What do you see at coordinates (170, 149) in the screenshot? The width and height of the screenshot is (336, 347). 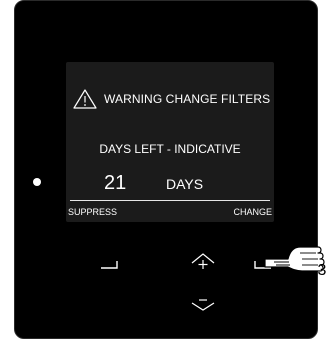 I see `days-left-label: DAYS LEFT - INDICATIVE` at bounding box center [170, 149].